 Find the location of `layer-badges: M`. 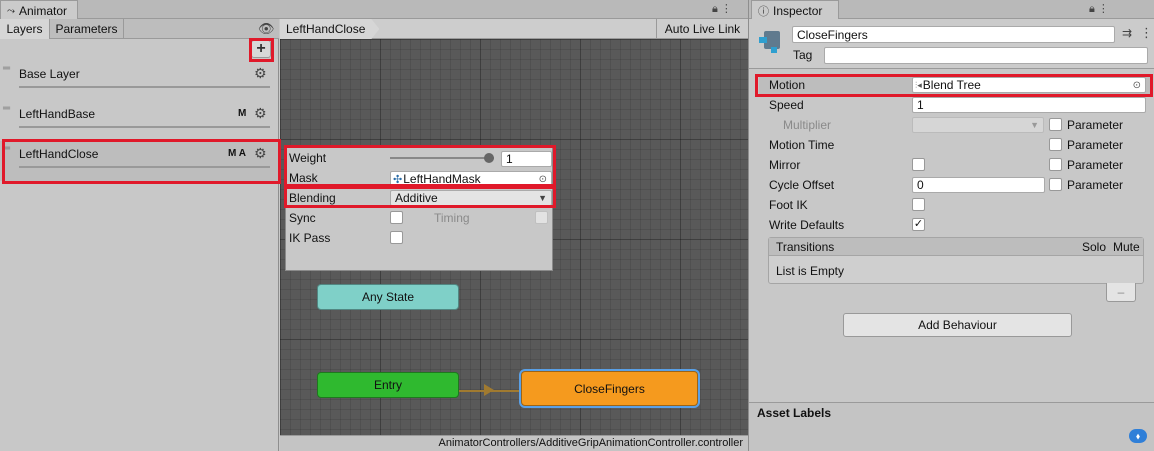

layer-badges: M is located at coordinates (242, 113).